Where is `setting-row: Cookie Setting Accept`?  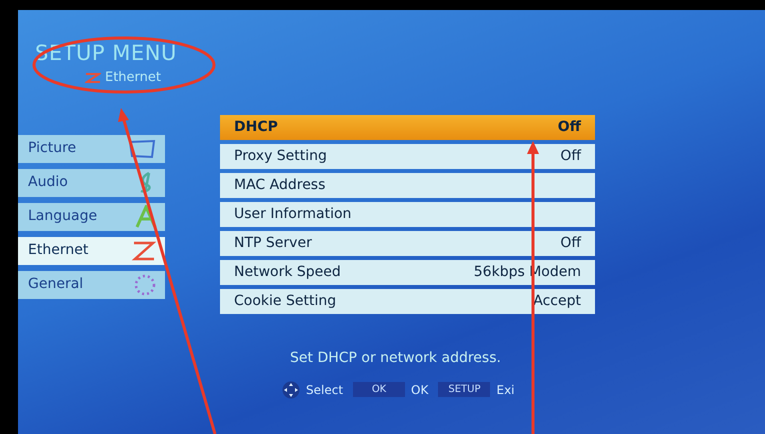 setting-row: Cookie Setting Accept is located at coordinates (407, 301).